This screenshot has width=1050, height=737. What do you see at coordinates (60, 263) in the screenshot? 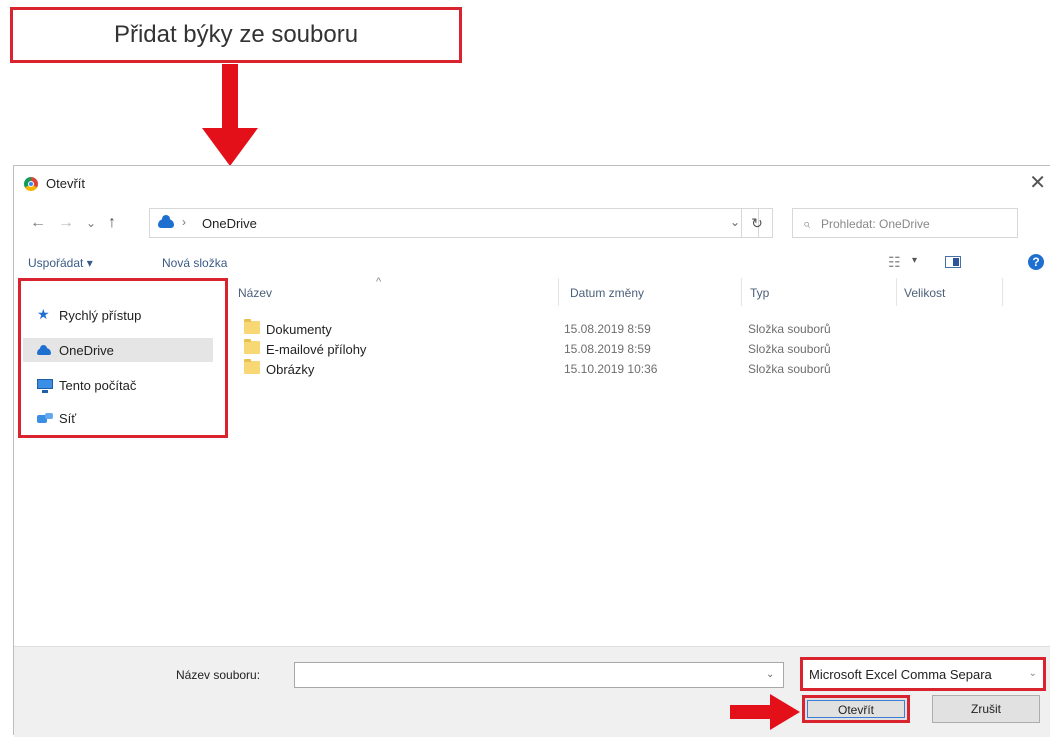
I see `organize-button: Uspořádat ▾` at bounding box center [60, 263].